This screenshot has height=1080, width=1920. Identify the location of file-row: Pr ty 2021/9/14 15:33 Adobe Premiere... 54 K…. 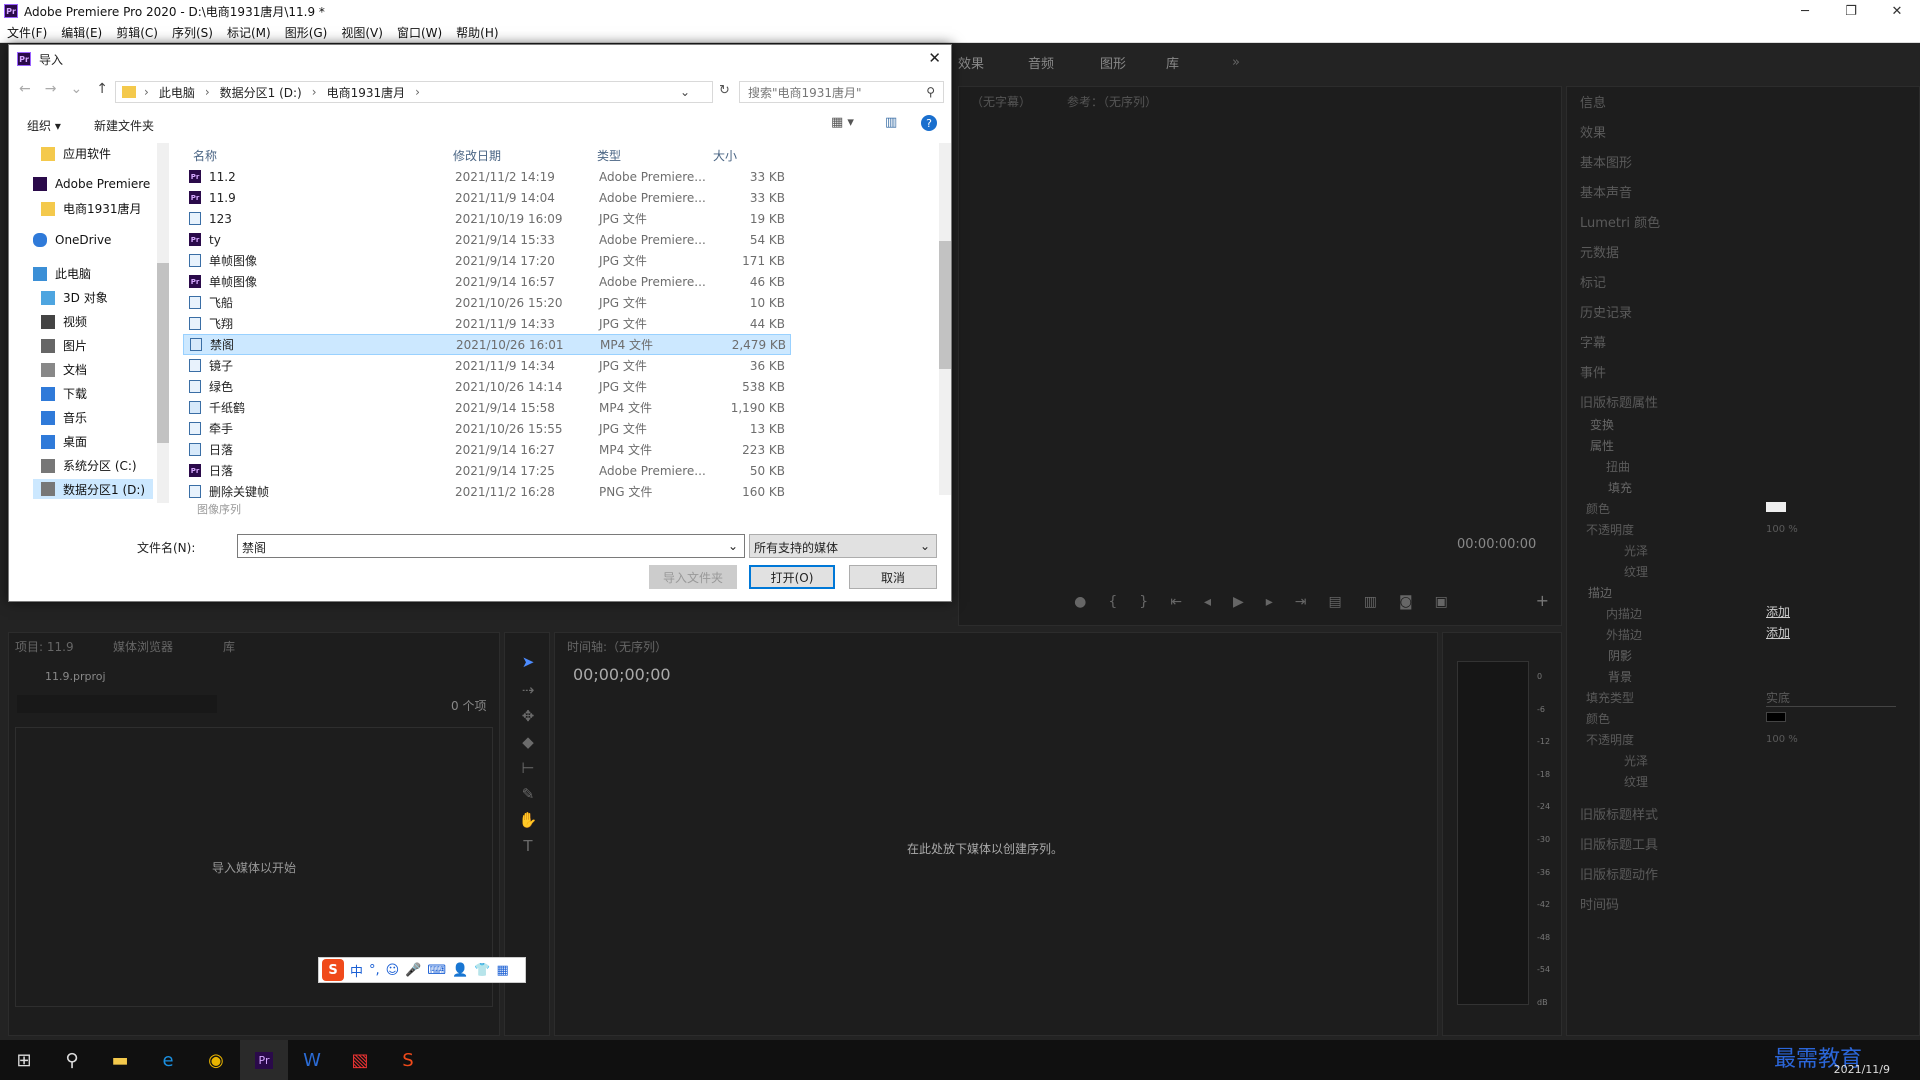
(487, 239).